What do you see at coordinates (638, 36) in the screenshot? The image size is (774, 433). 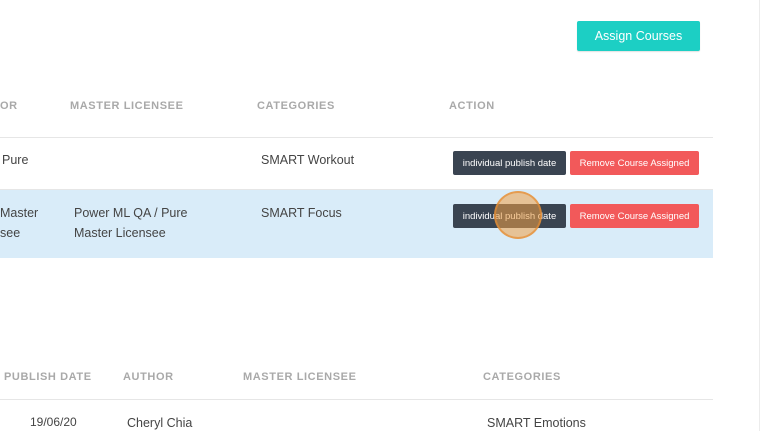 I see `assign-courses-button: Assign Courses` at bounding box center [638, 36].